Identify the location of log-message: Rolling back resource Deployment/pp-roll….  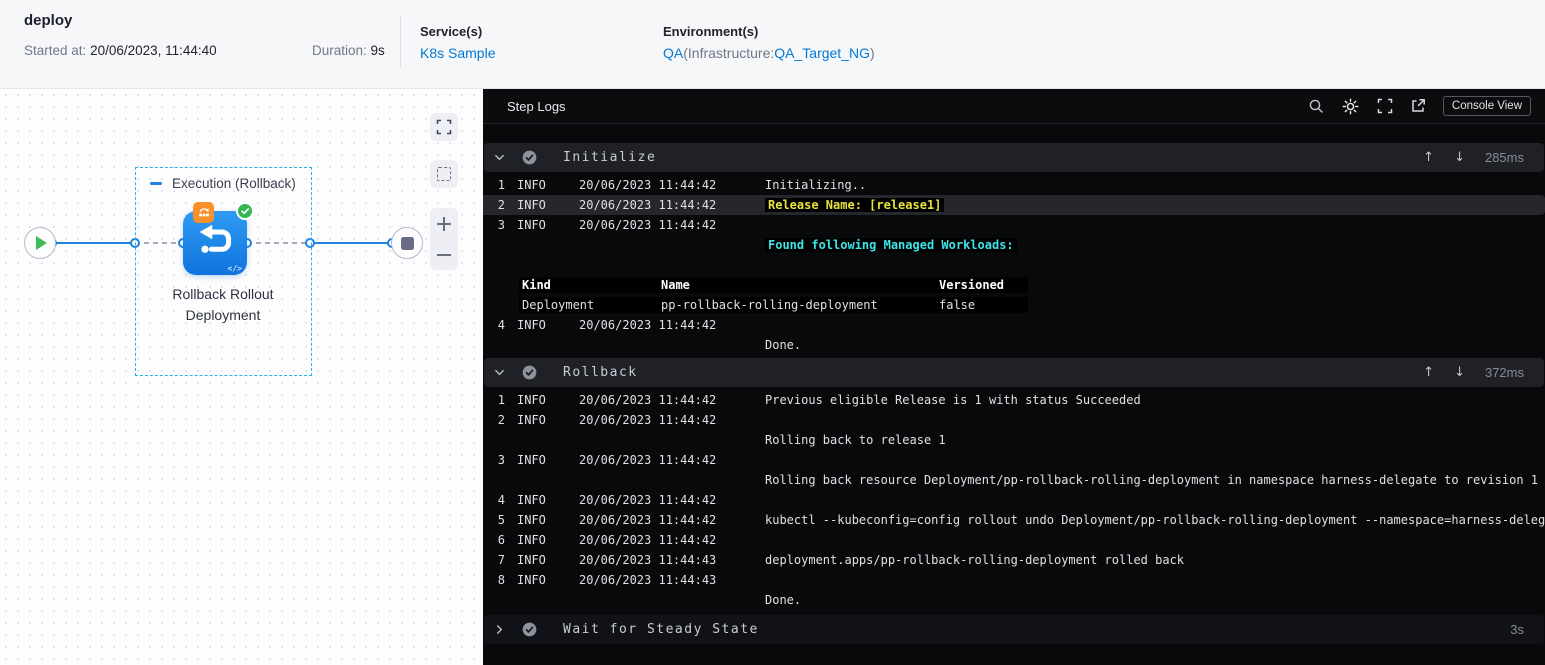
(1152, 480).